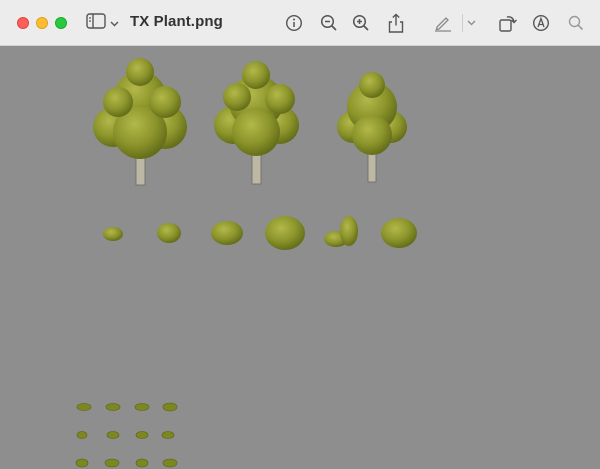 The height and width of the screenshot is (469, 600). What do you see at coordinates (462, 23) in the screenshot?
I see `toolbar-separator` at bounding box center [462, 23].